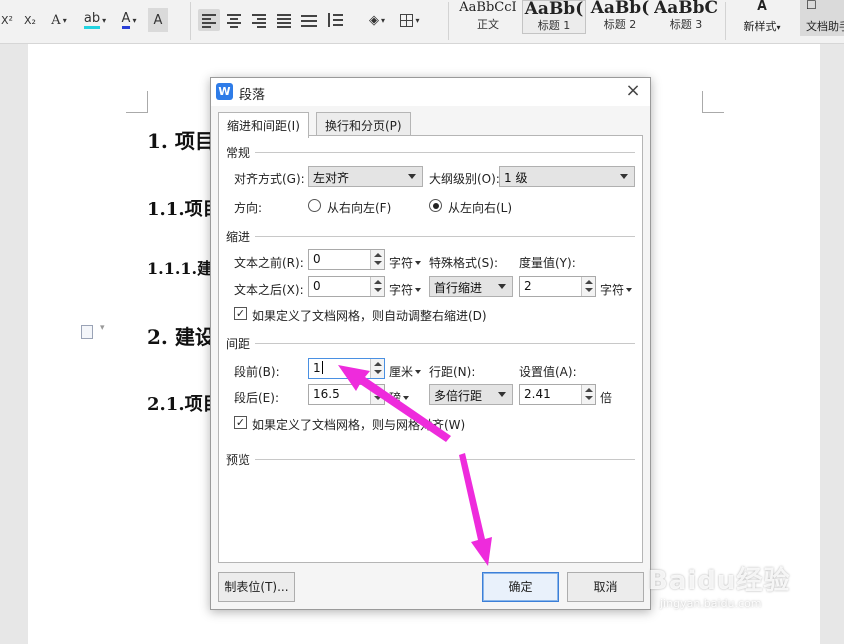 This screenshot has height=644, width=844. I want to click on ribbon-toolbar: X² X₂ A ▾ ab ▾ A ▾ A ◈ ▾ ▾ AaBbCcI 正文 AaB, so click(422, 22).